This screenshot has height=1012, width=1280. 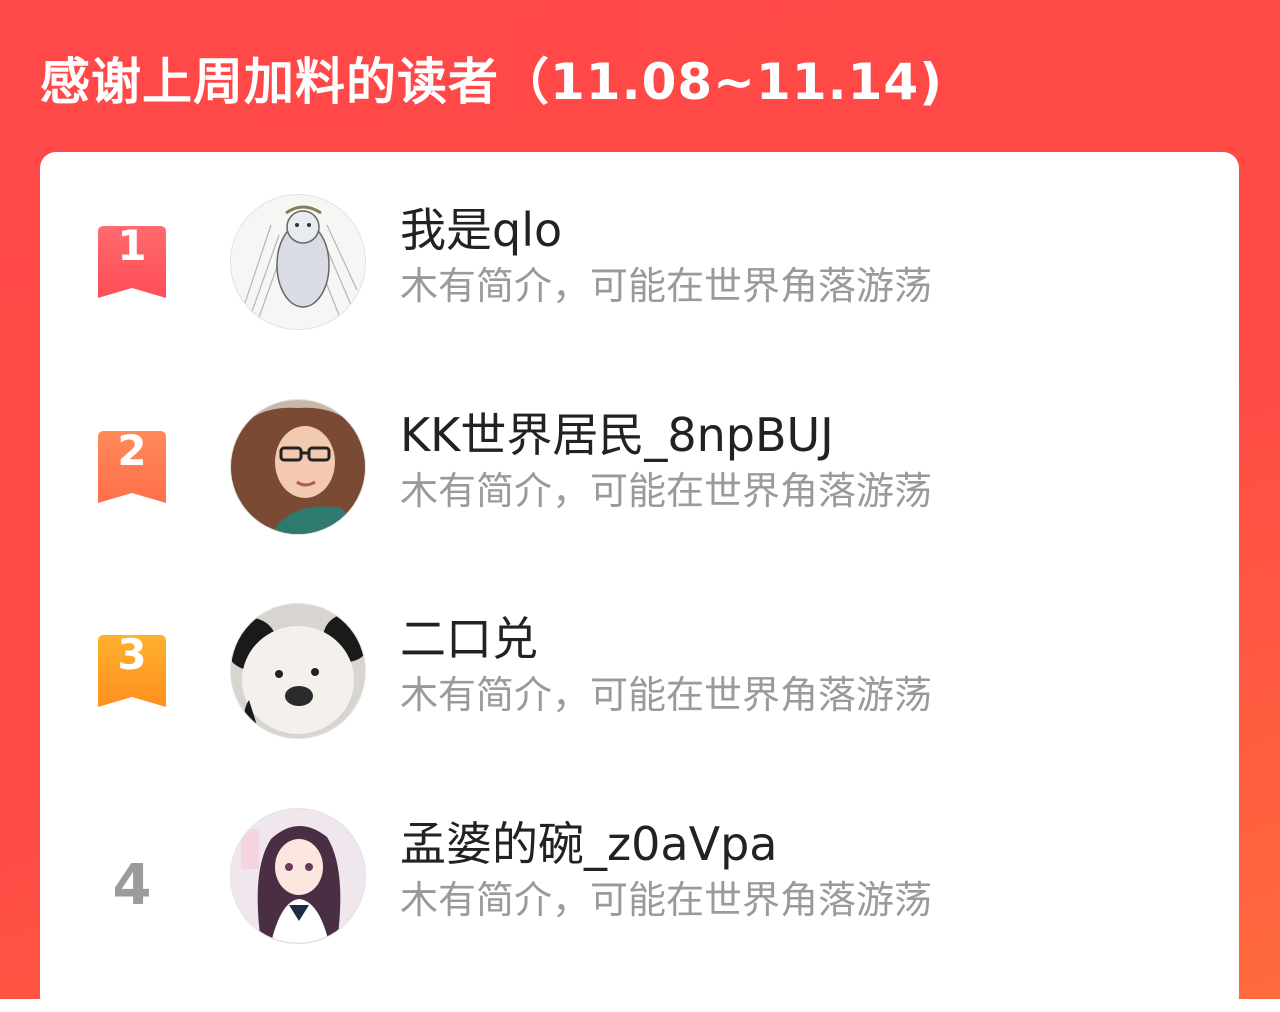 What do you see at coordinates (492, 82) in the screenshot?
I see `page-title: 感谢上周加料的读者（11.08~11.14)` at bounding box center [492, 82].